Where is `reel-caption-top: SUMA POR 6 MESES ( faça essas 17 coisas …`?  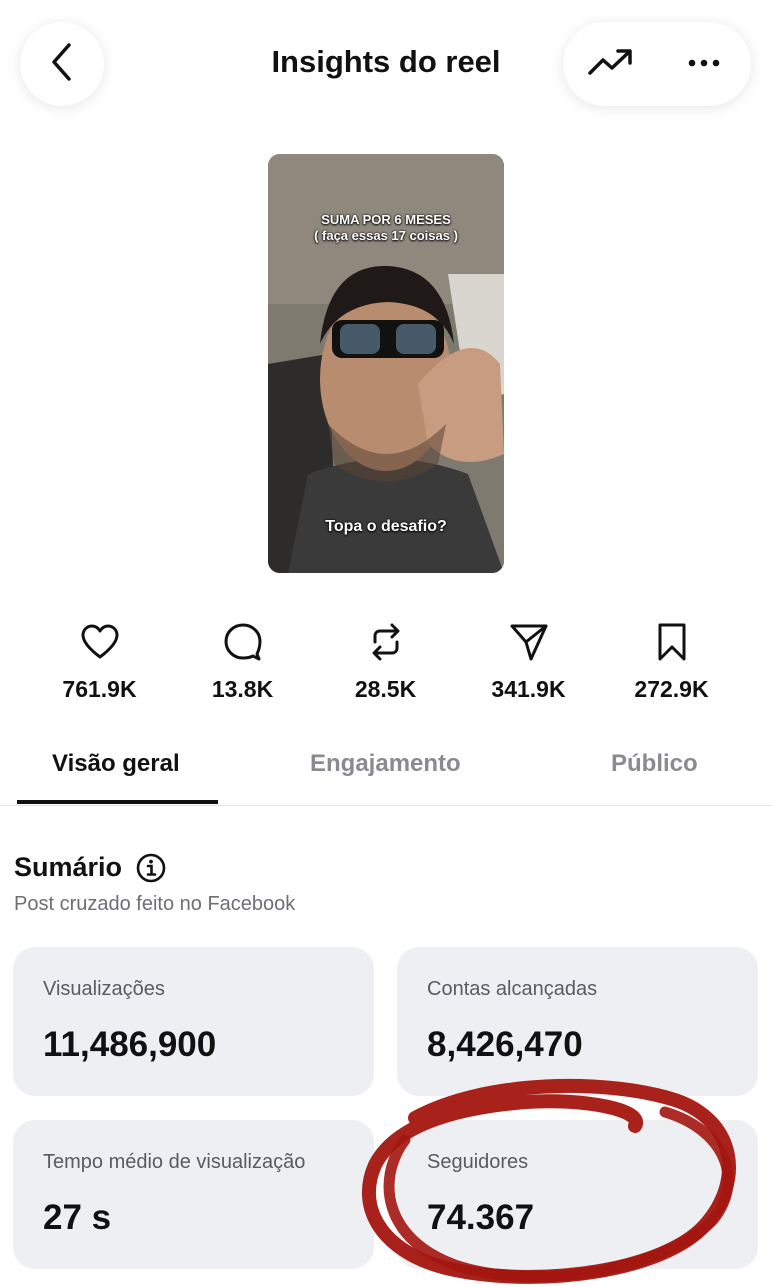 reel-caption-top: SUMA POR 6 MESES ( faça essas 17 coisas … is located at coordinates (386, 228).